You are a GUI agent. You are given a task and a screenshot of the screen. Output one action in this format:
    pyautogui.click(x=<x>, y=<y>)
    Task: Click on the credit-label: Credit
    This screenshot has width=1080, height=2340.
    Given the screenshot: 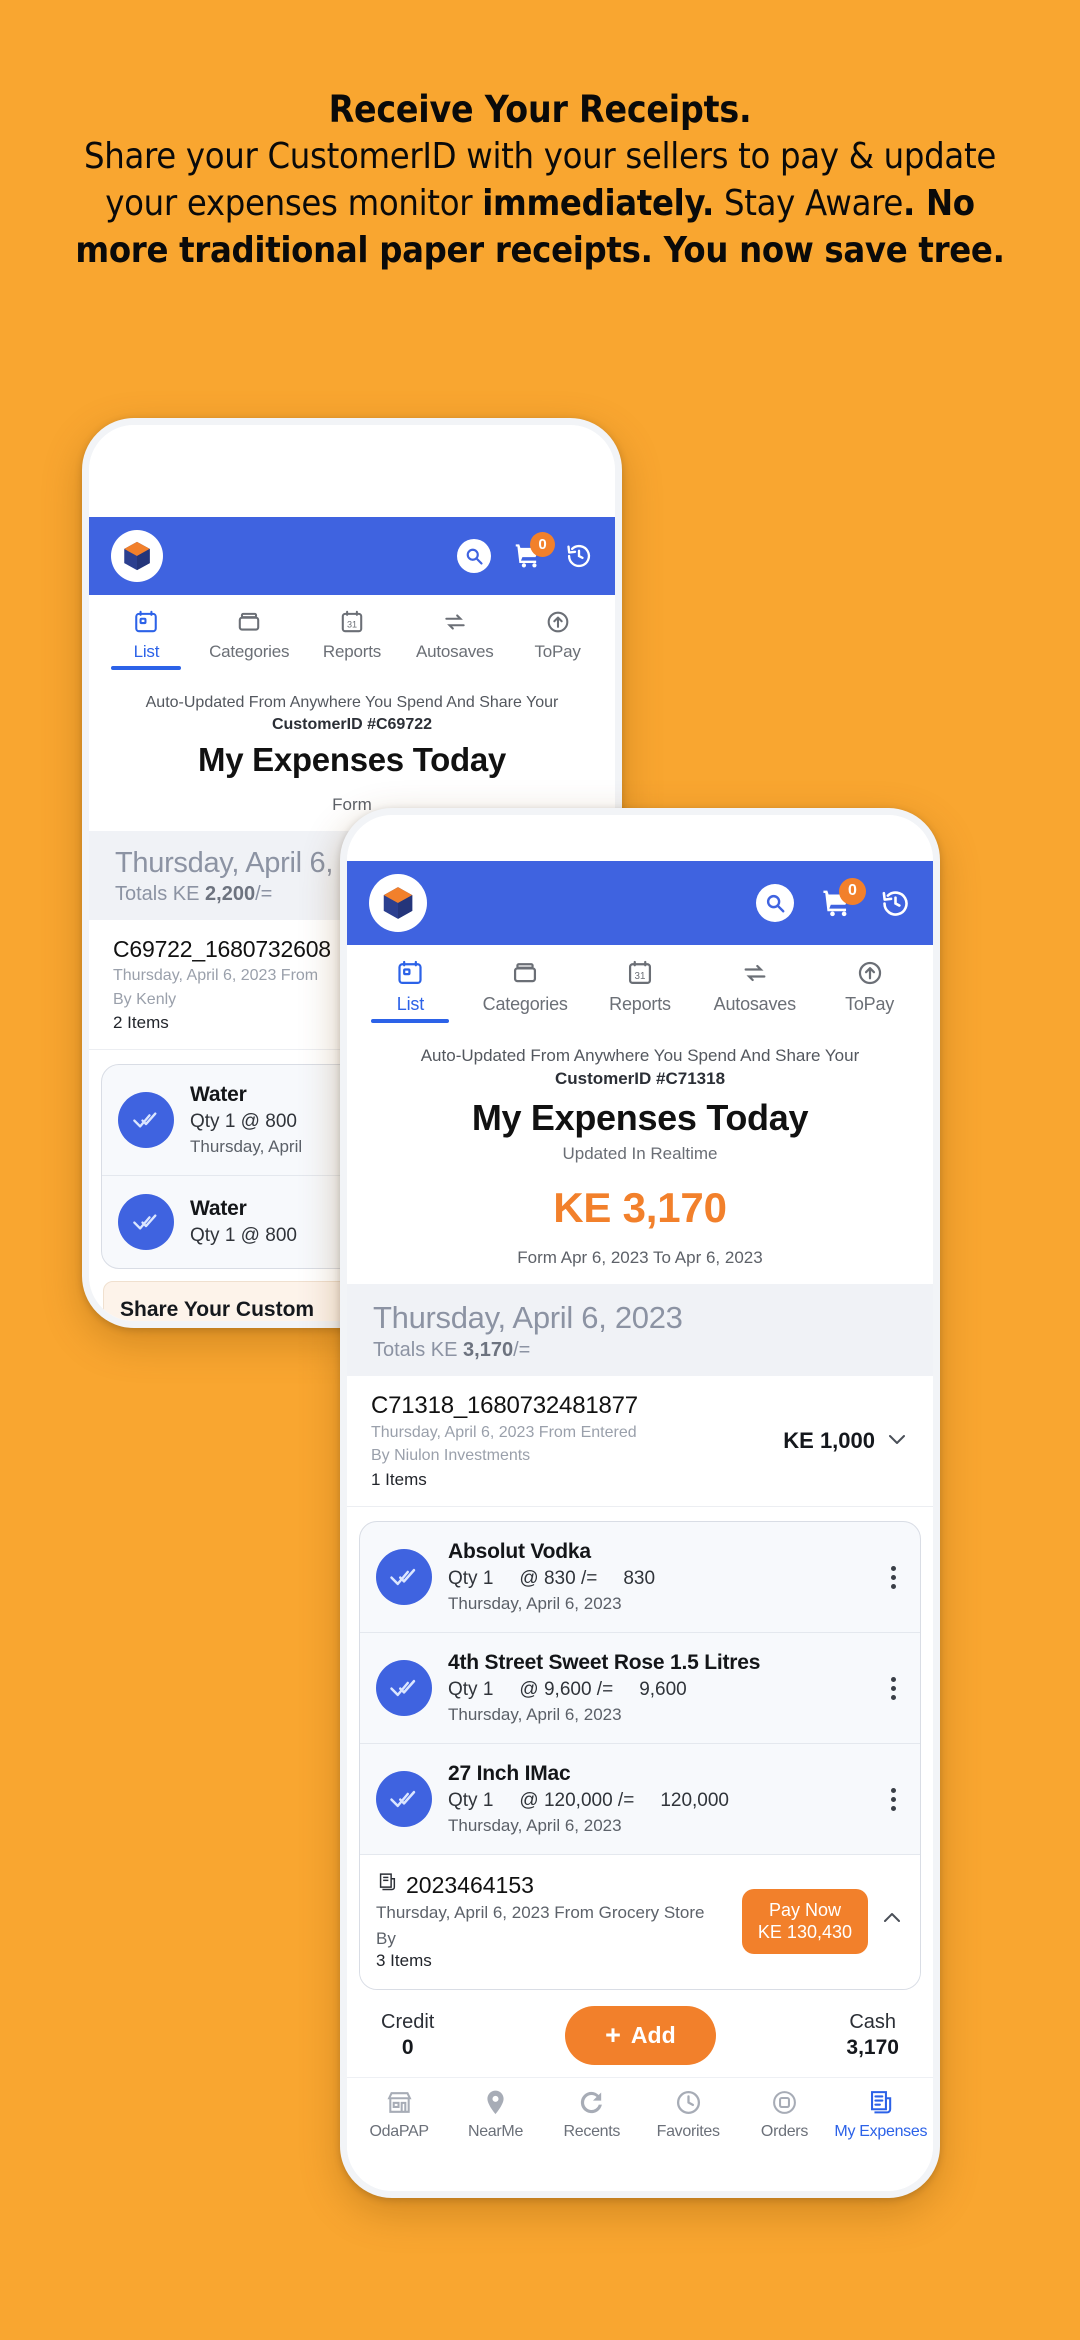 What is the action you would take?
    pyautogui.click(x=408, y=2021)
    